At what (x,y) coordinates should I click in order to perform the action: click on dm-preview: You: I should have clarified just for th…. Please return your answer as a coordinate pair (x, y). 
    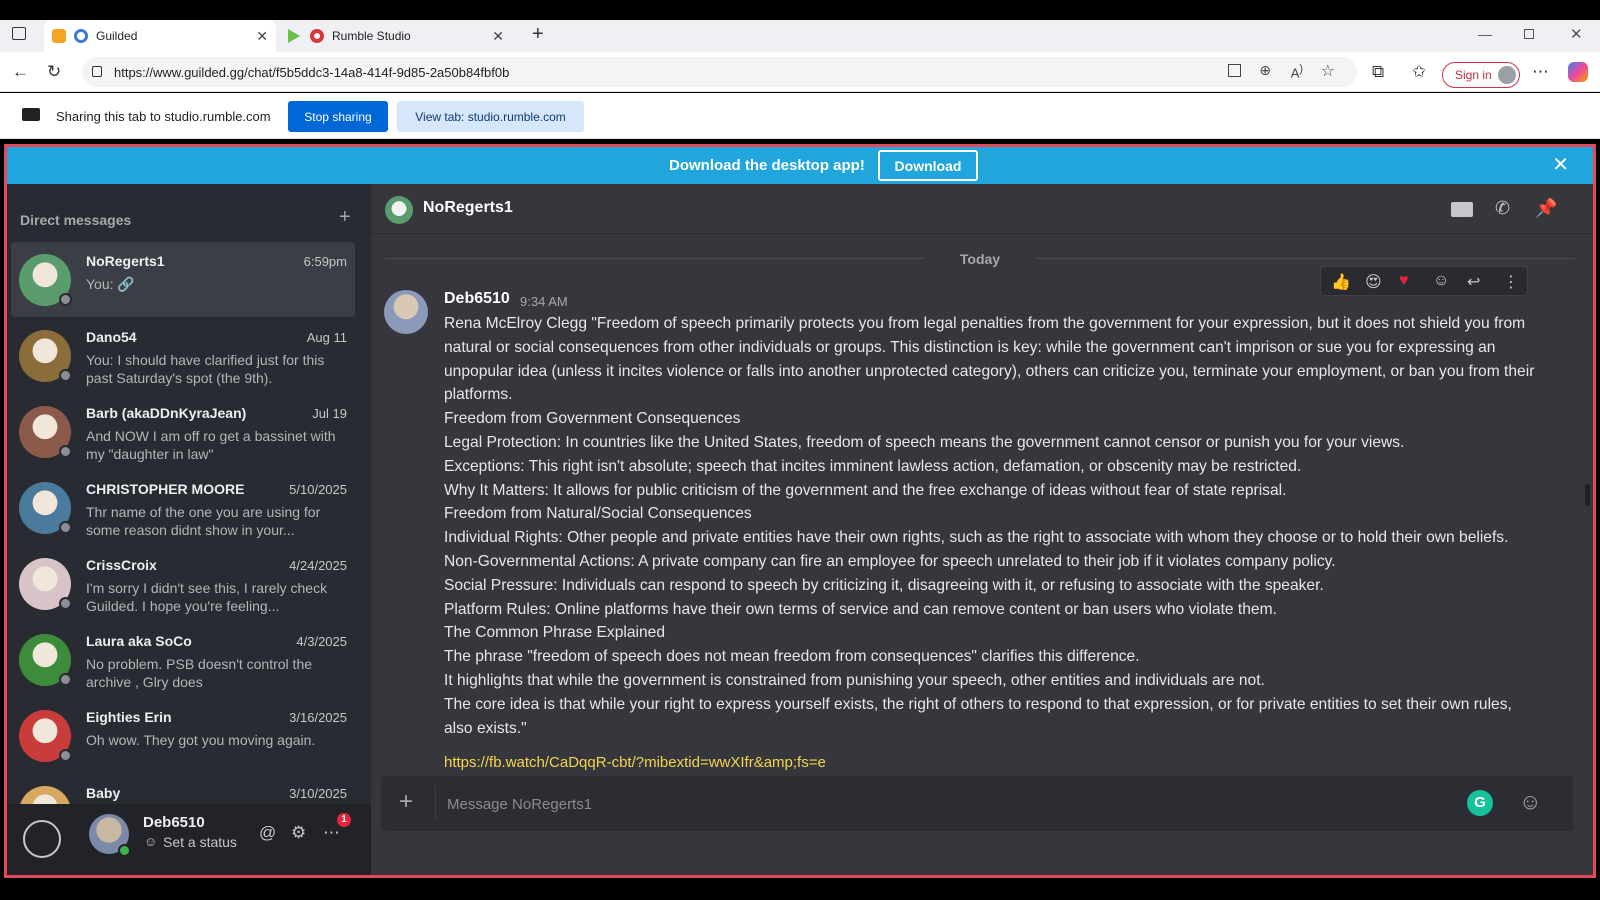
    Looking at the image, I should click on (205, 369).